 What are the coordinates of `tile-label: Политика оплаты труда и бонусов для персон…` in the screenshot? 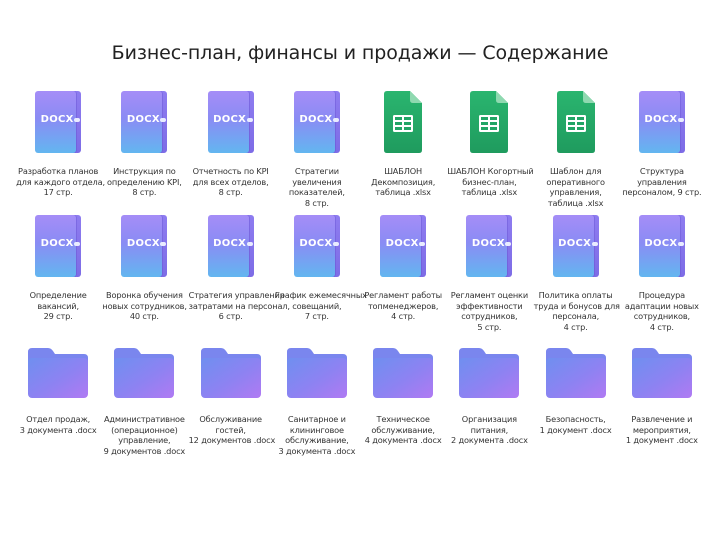 It's located at (577, 311).